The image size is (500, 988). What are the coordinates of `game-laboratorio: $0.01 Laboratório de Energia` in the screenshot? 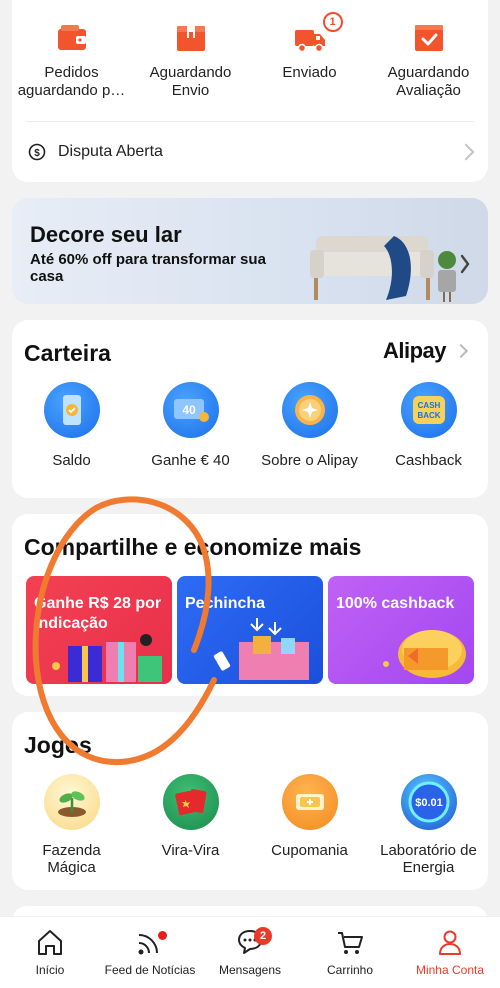 It's located at (429, 825).